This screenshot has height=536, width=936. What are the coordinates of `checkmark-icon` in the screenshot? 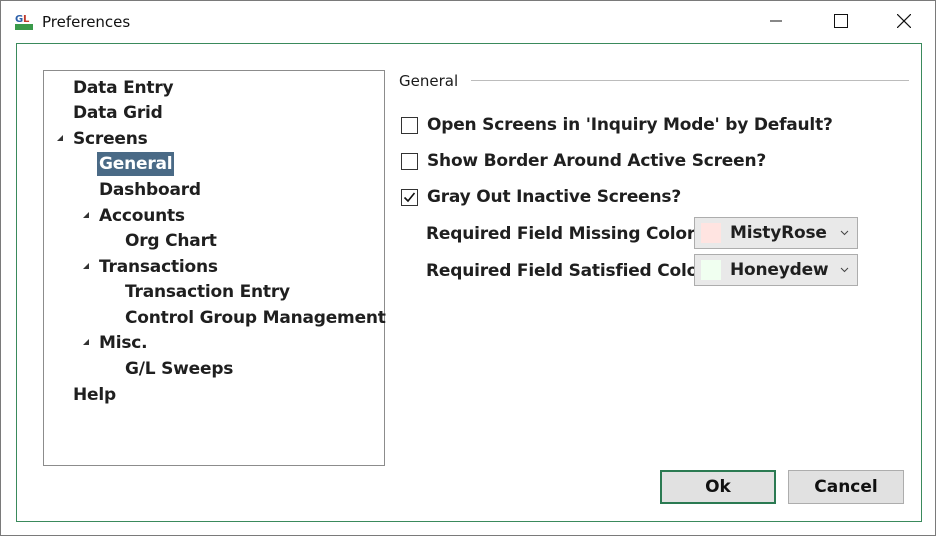 It's located at (409, 196).